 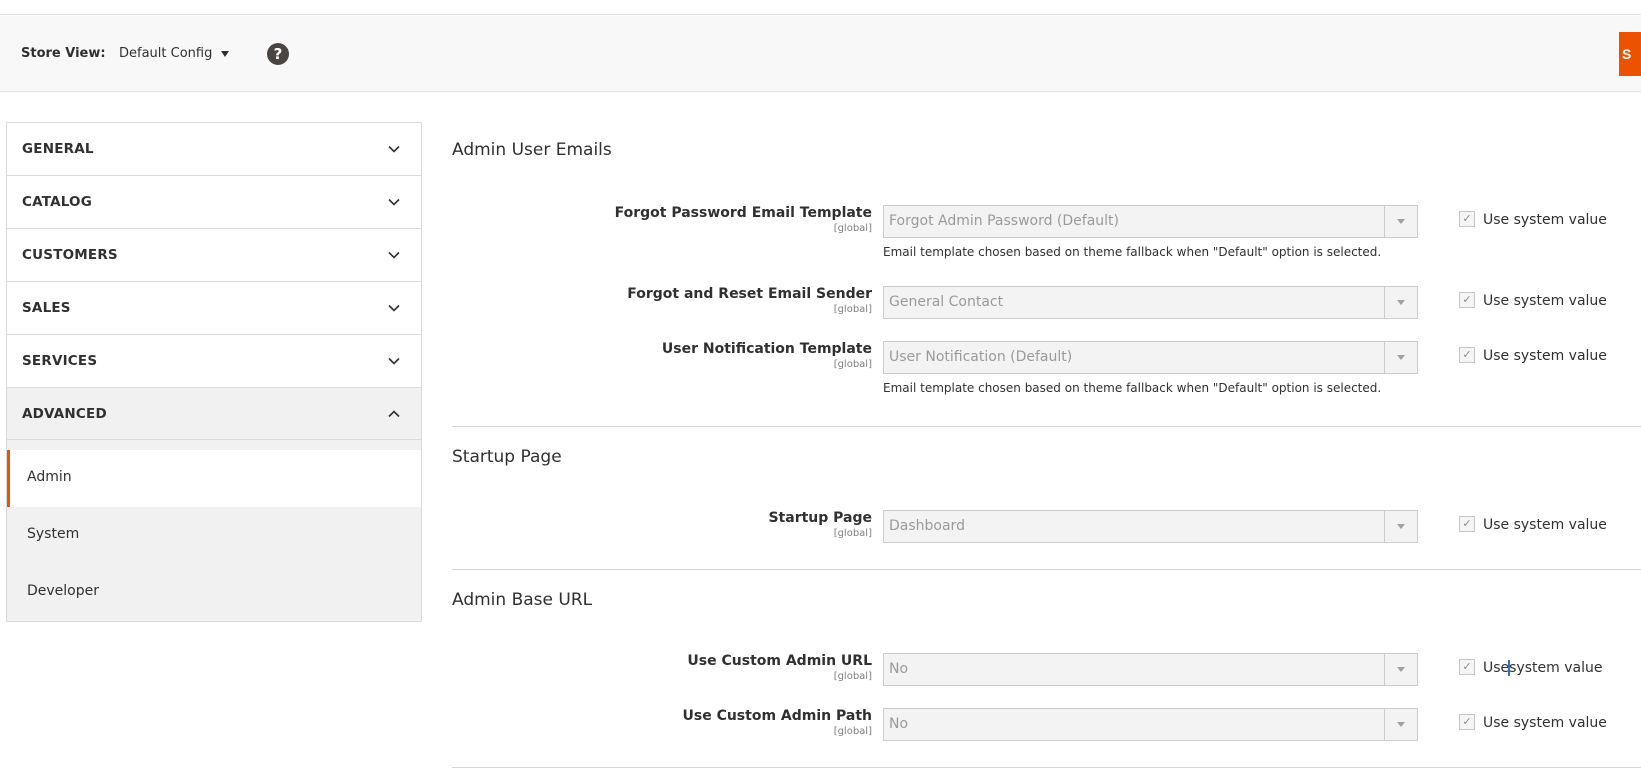 I want to click on use-system-value-checkbox: ✓ Usesystem value, so click(x=1531, y=667).